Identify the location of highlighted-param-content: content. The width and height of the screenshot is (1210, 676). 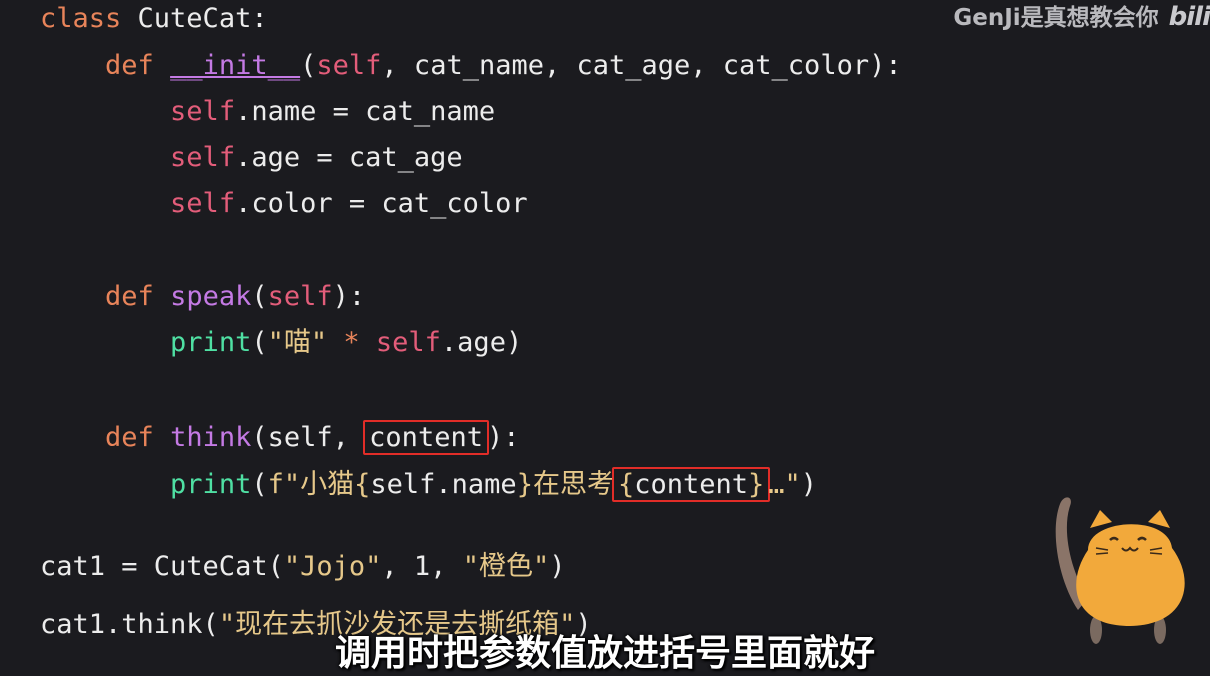
(426, 437).